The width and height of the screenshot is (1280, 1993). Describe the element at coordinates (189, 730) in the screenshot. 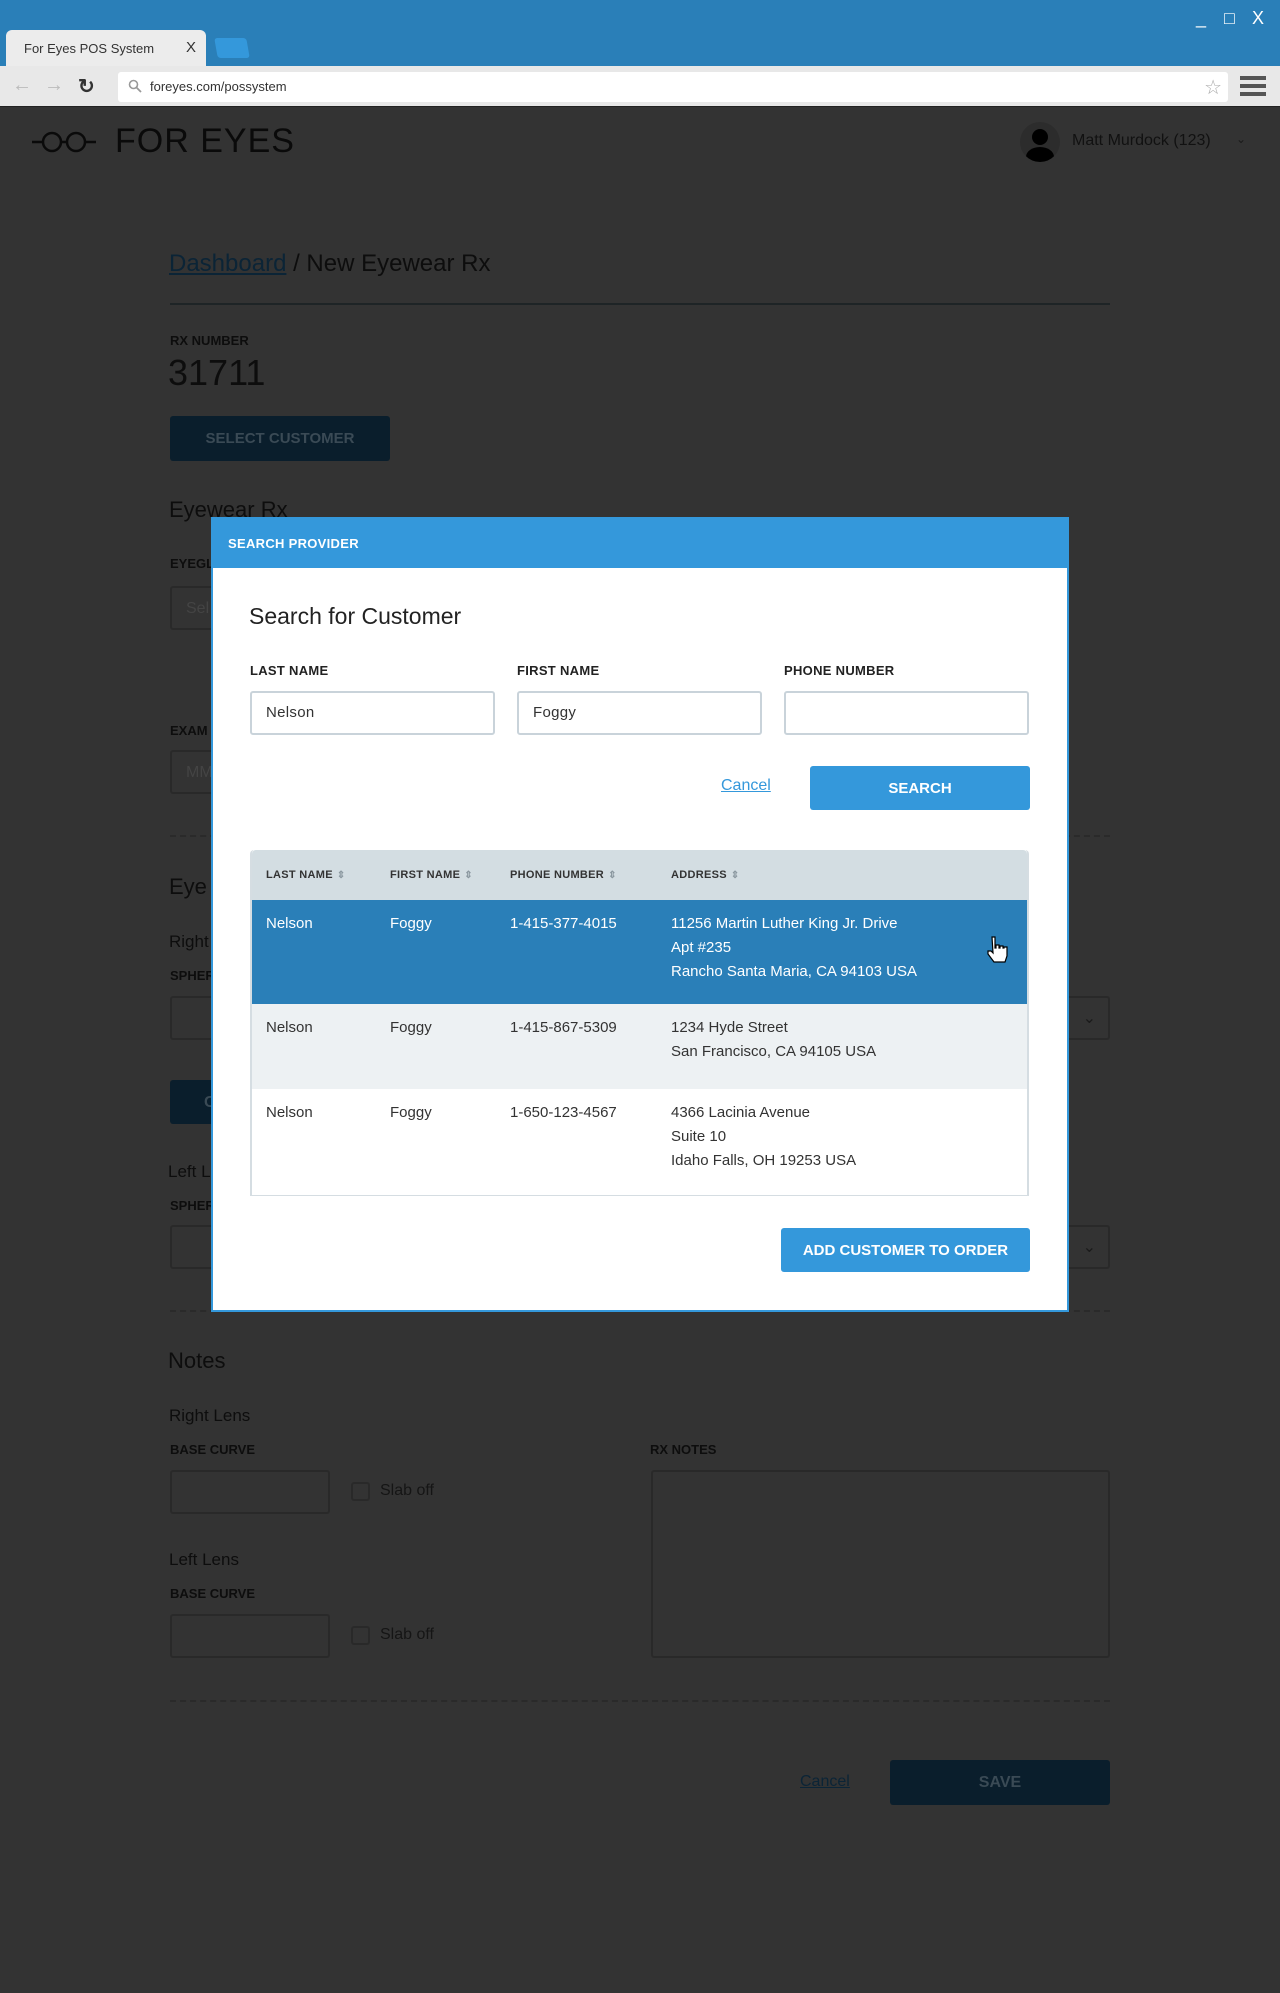

I see `exam-label: EXAM` at that location.